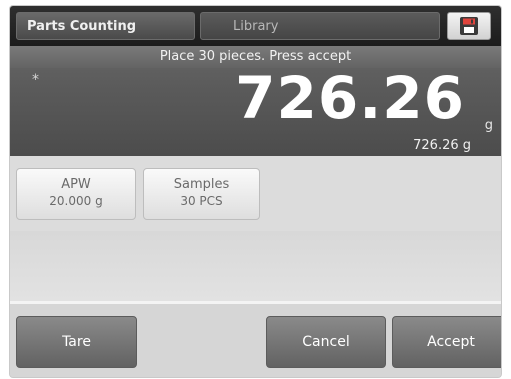  I want to click on samples-label: Samples, so click(201, 184).